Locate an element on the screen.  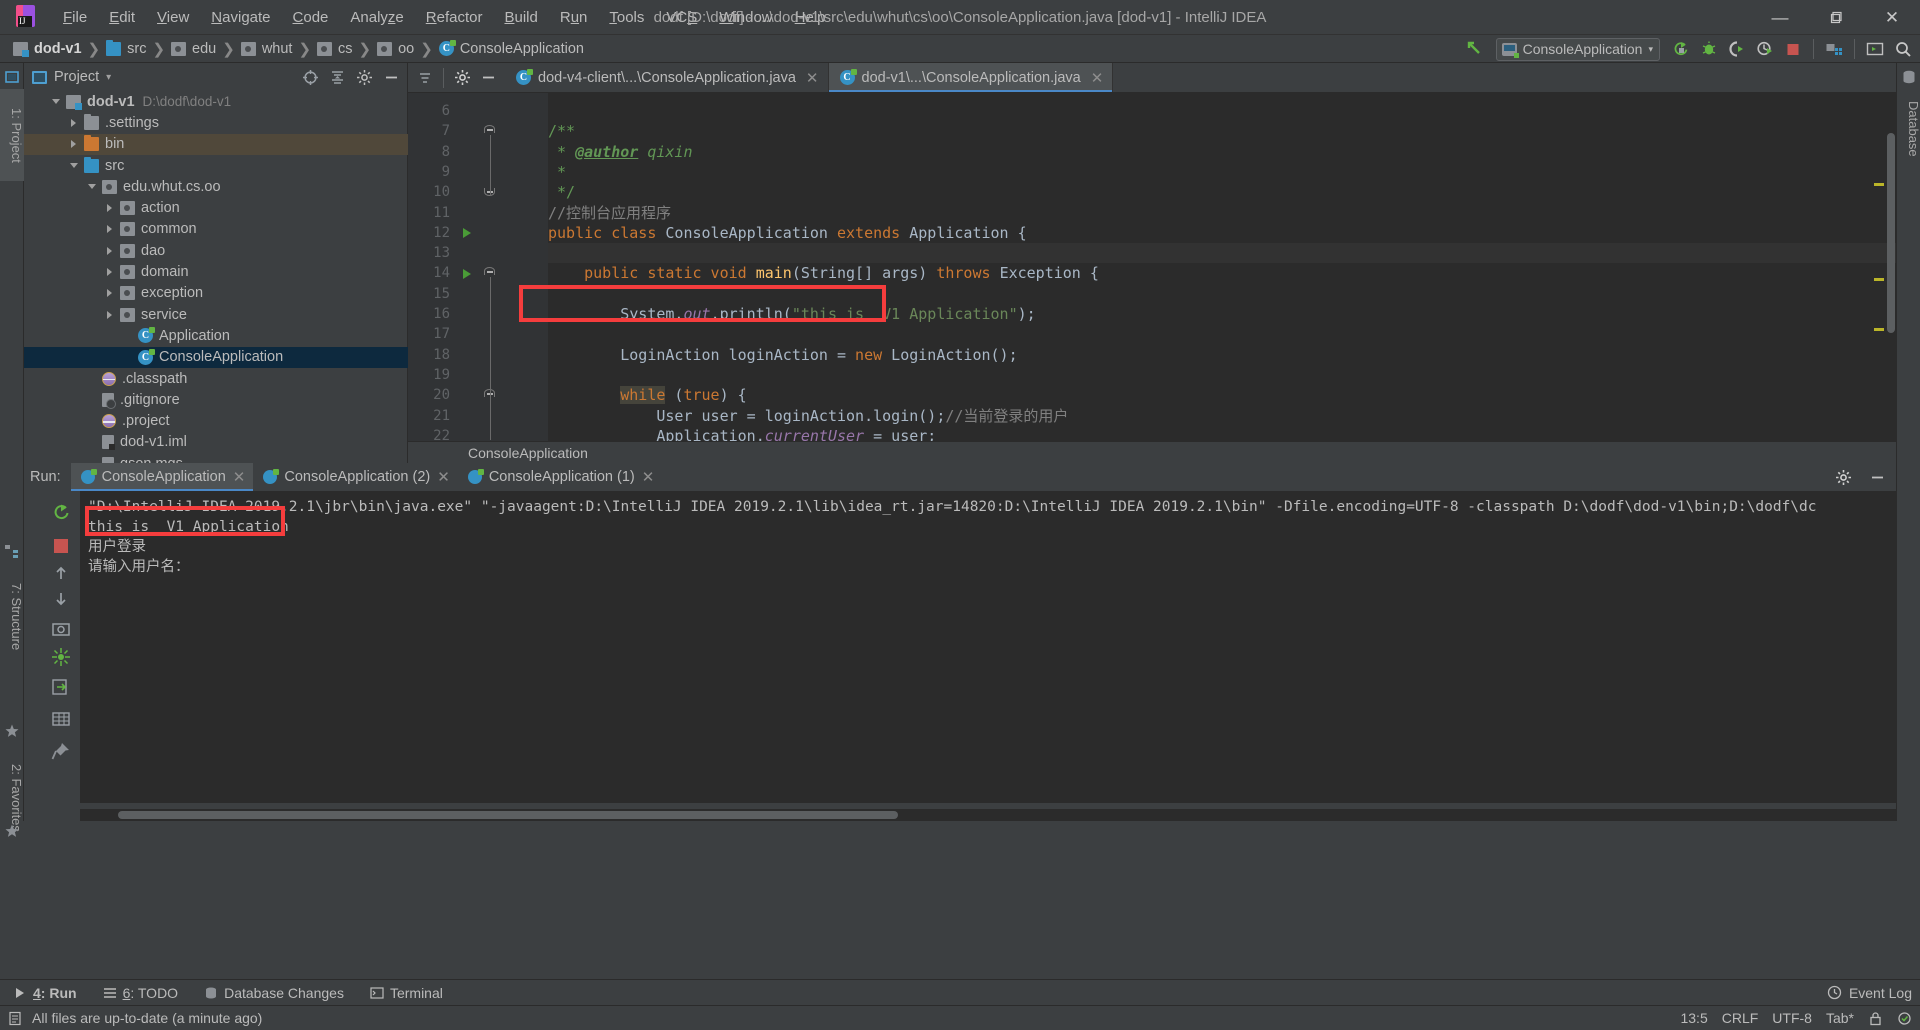
menu-item-analyze: Analyze is located at coordinates (376, 17).